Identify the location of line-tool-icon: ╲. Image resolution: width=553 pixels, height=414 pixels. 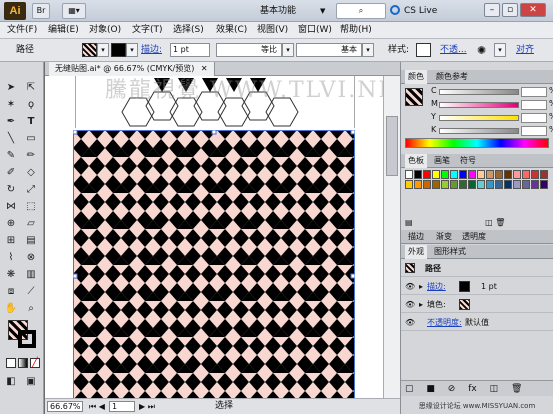
(11, 139).